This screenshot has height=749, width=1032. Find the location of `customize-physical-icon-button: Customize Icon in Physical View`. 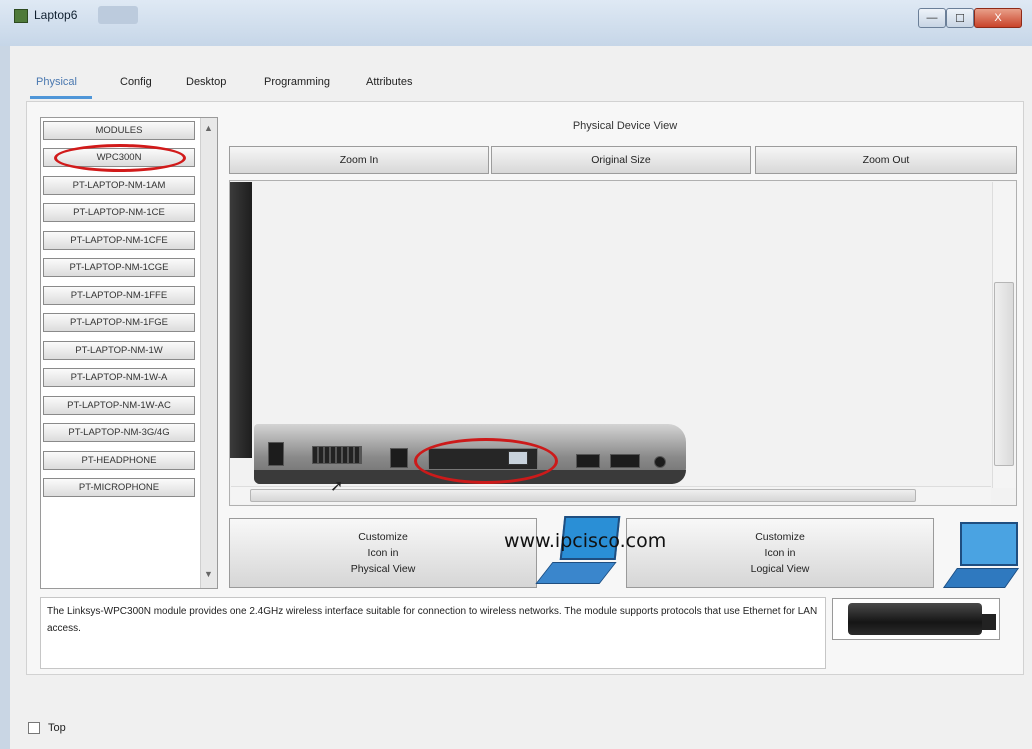

customize-physical-icon-button: Customize Icon in Physical View is located at coordinates (383, 553).